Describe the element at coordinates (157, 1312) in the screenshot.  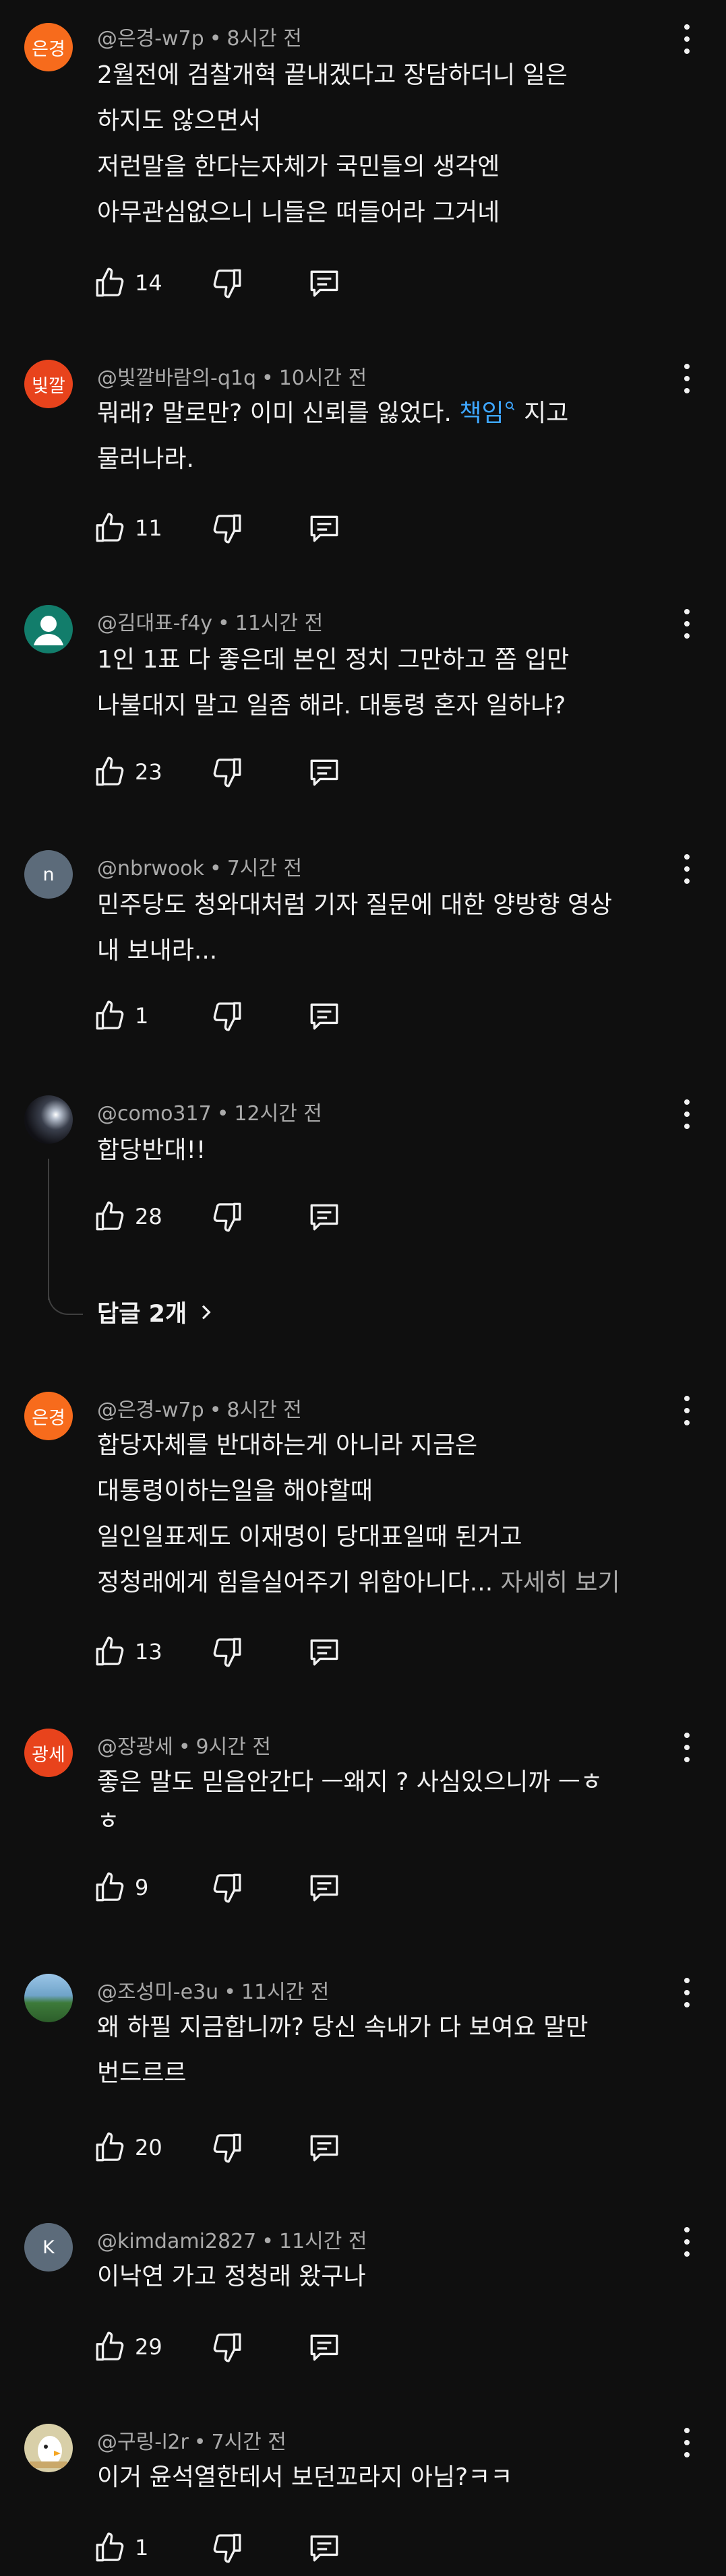
I see `view-replies-button: 답글 2개` at that location.